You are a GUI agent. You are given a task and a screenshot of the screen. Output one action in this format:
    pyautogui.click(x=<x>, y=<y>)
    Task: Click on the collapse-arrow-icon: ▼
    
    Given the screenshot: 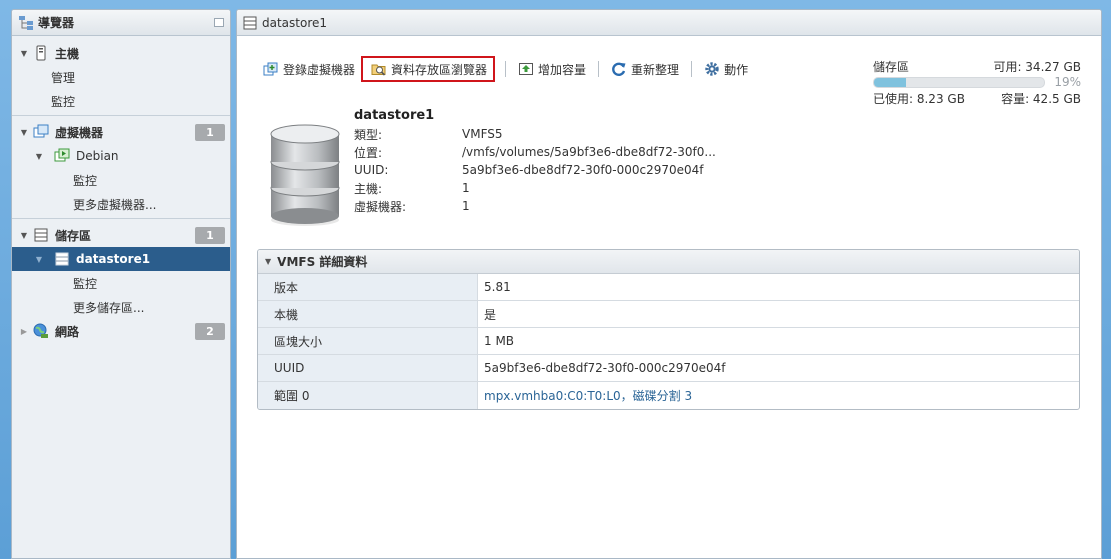 What is the action you would take?
    pyautogui.click(x=268, y=261)
    